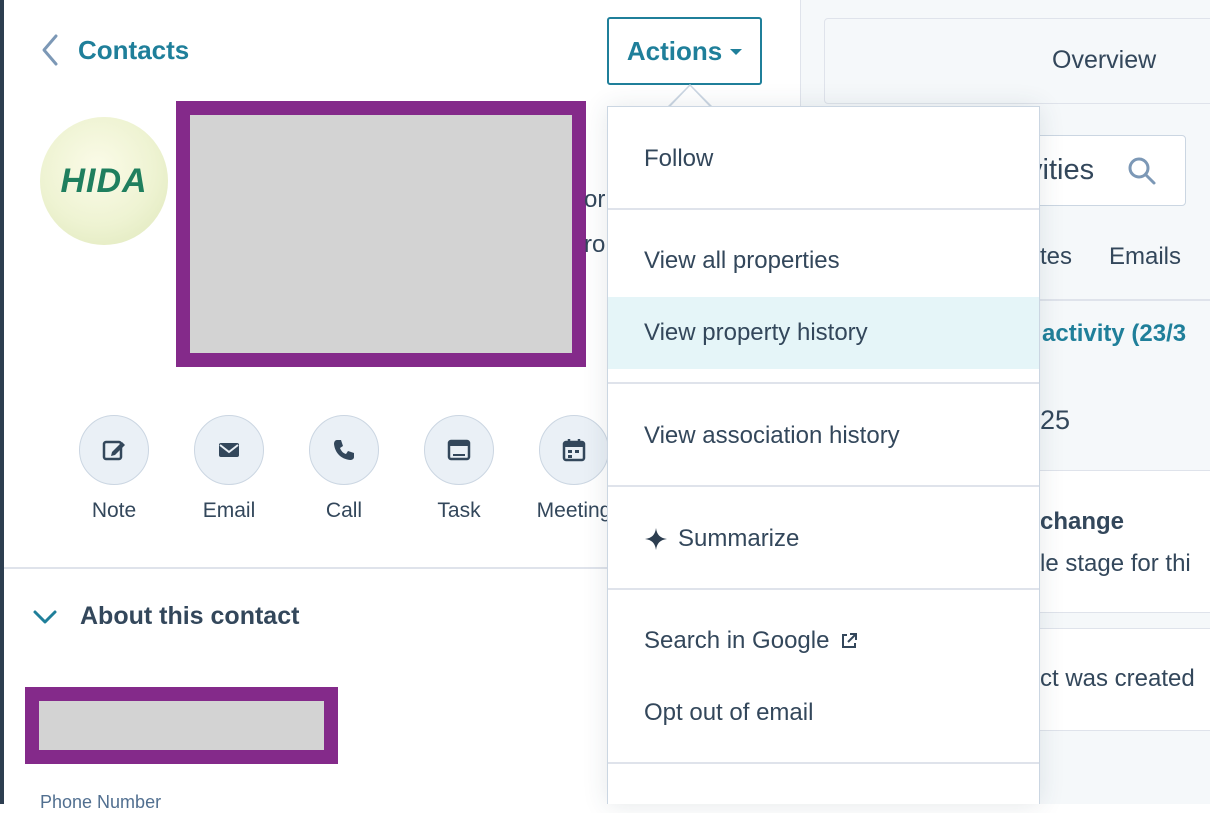  I want to click on quick-action-call: Call, so click(344, 469).